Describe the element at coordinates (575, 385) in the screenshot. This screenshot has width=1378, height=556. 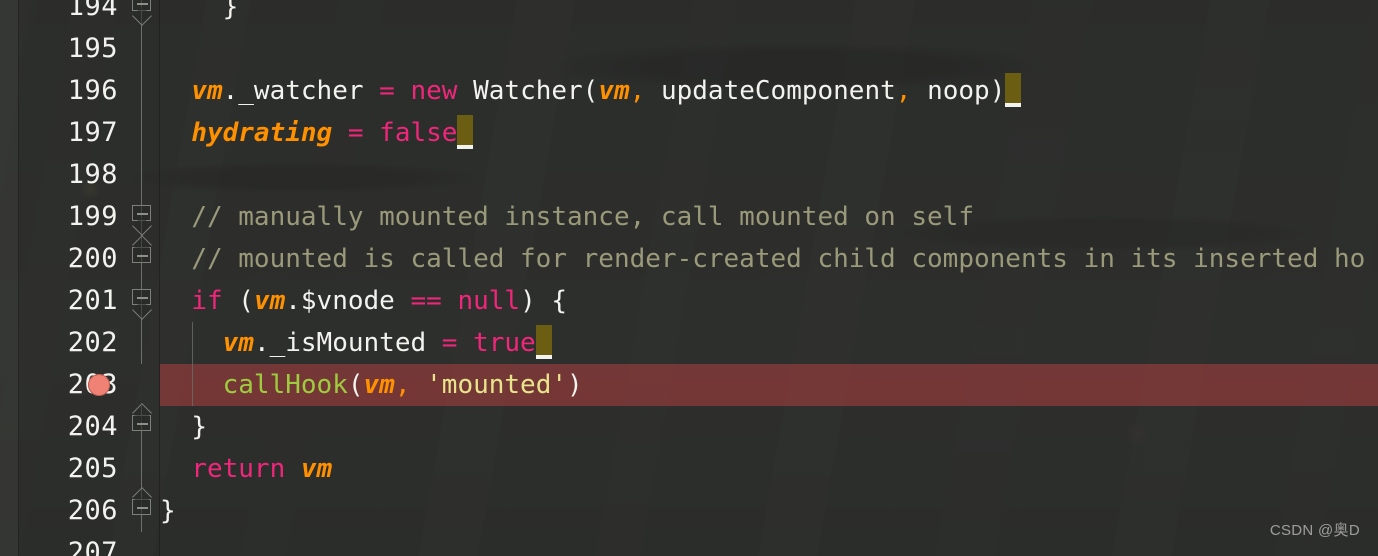
I see `code-token: )` at that location.